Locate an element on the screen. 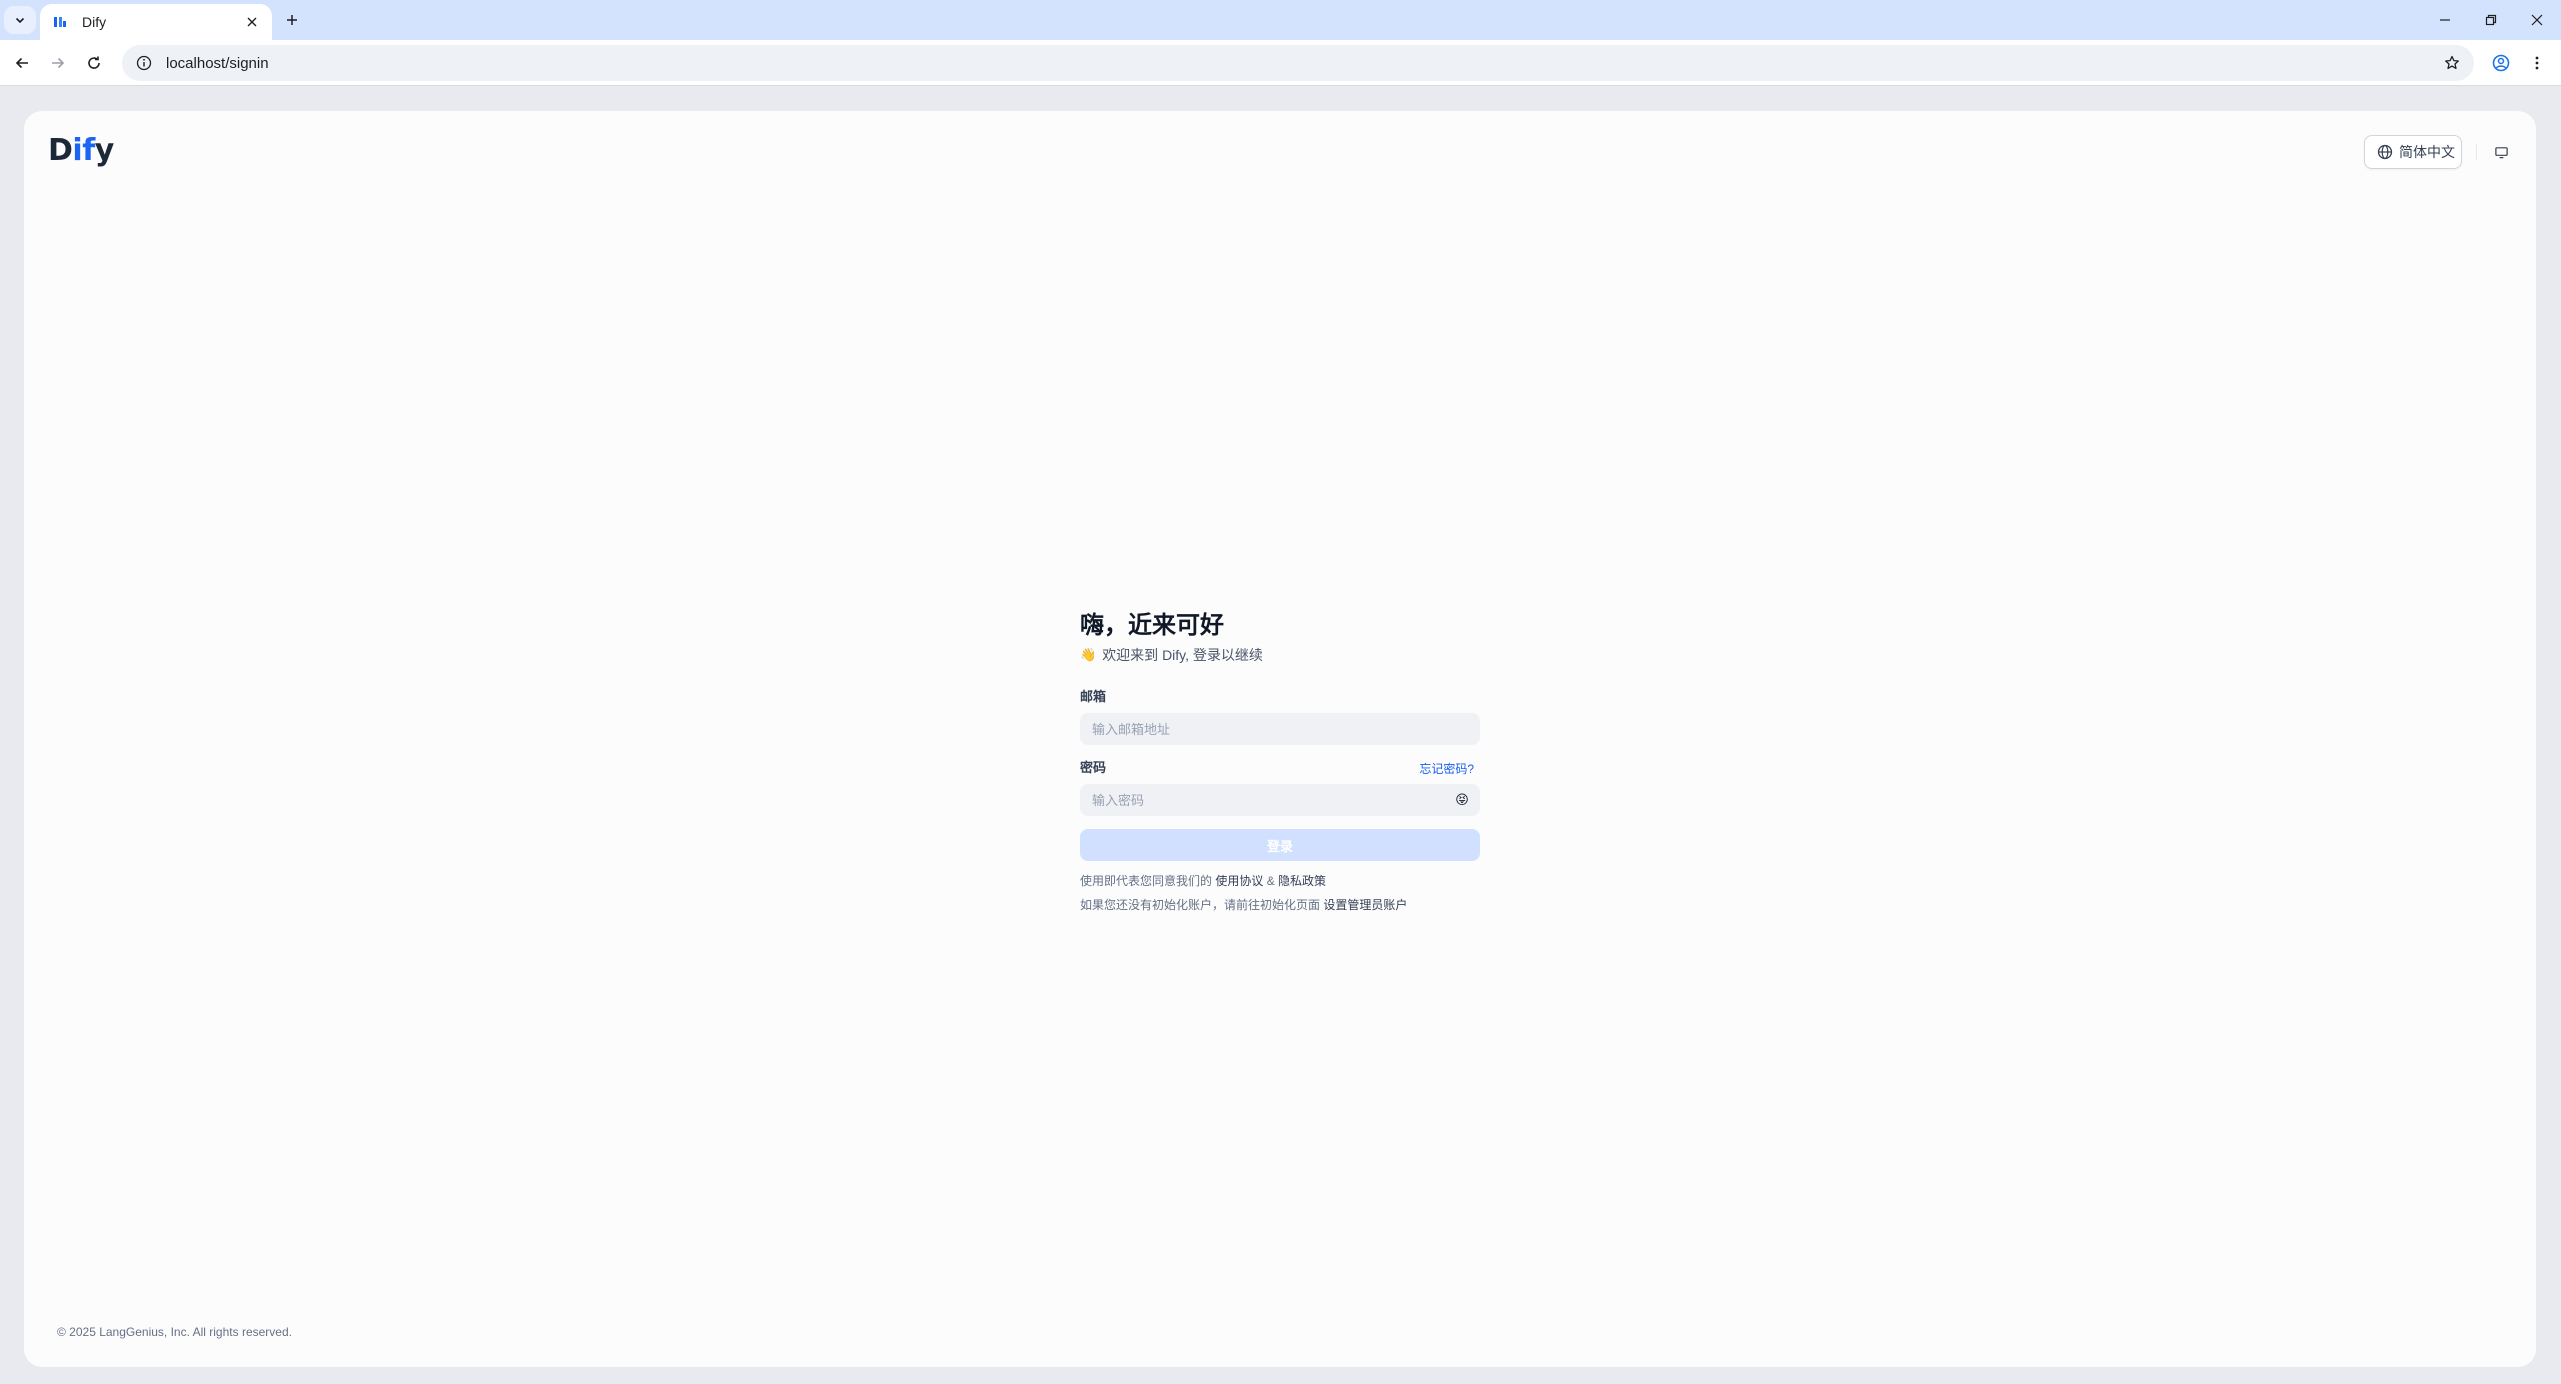 The image size is (2561, 1384). privacy-policy-link: 隐私政策 is located at coordinates (1302, 881).